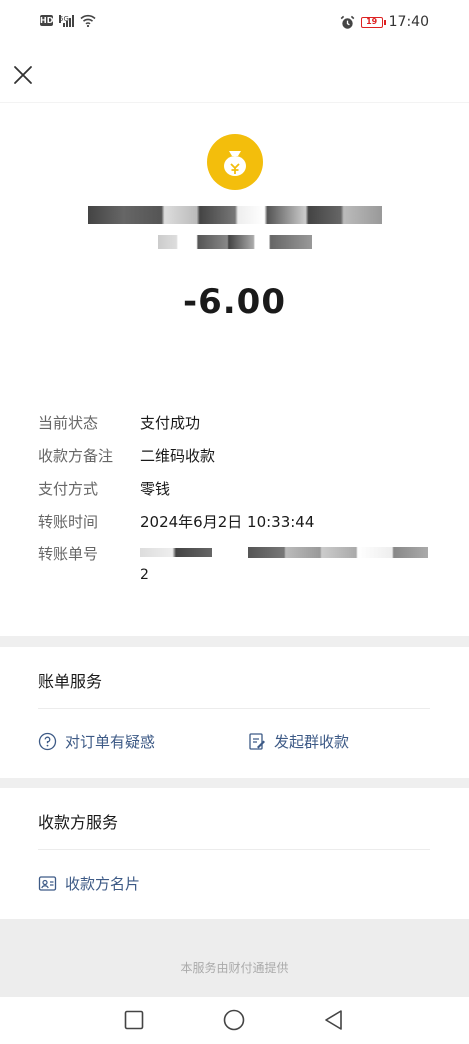 The image size is (469, 1044). Describe the element at coordinates (338, 552) in the screenshot. I see `transfer-id-redacted-part2` at that location.